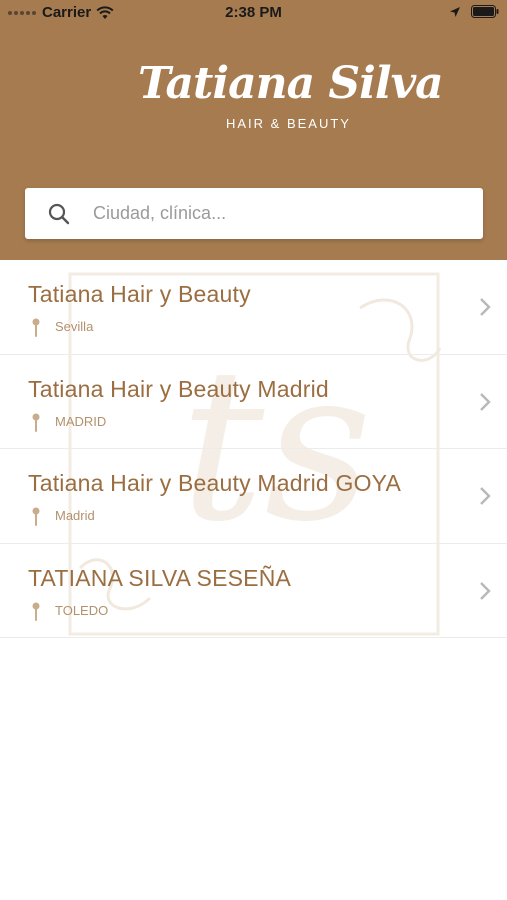 The width and height of the screenshot is (507, 900). Describe the element at coordinates (288, 123) in the screenshot. I see `brand-tagline: HAIR & BEAUTY` at that location.